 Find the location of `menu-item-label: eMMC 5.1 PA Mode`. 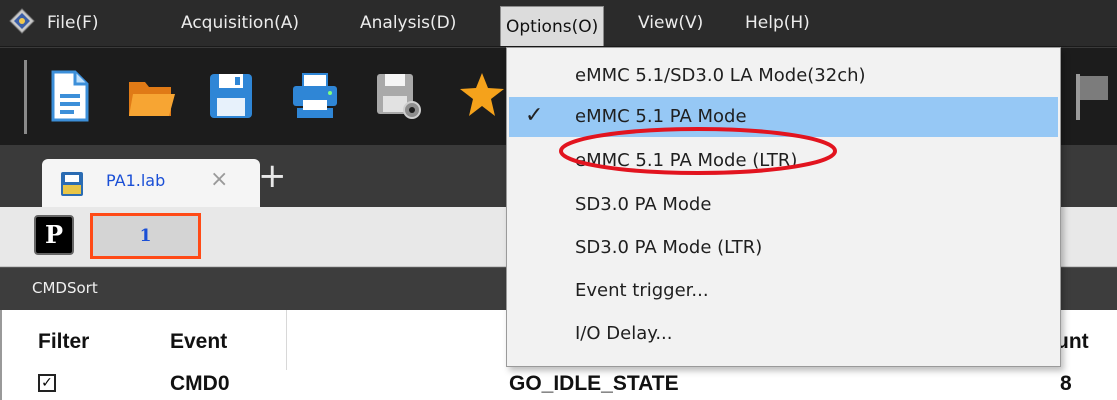

menu-item-label: eMMC 5.1 PA Mode is located at coordinates (661, 116).